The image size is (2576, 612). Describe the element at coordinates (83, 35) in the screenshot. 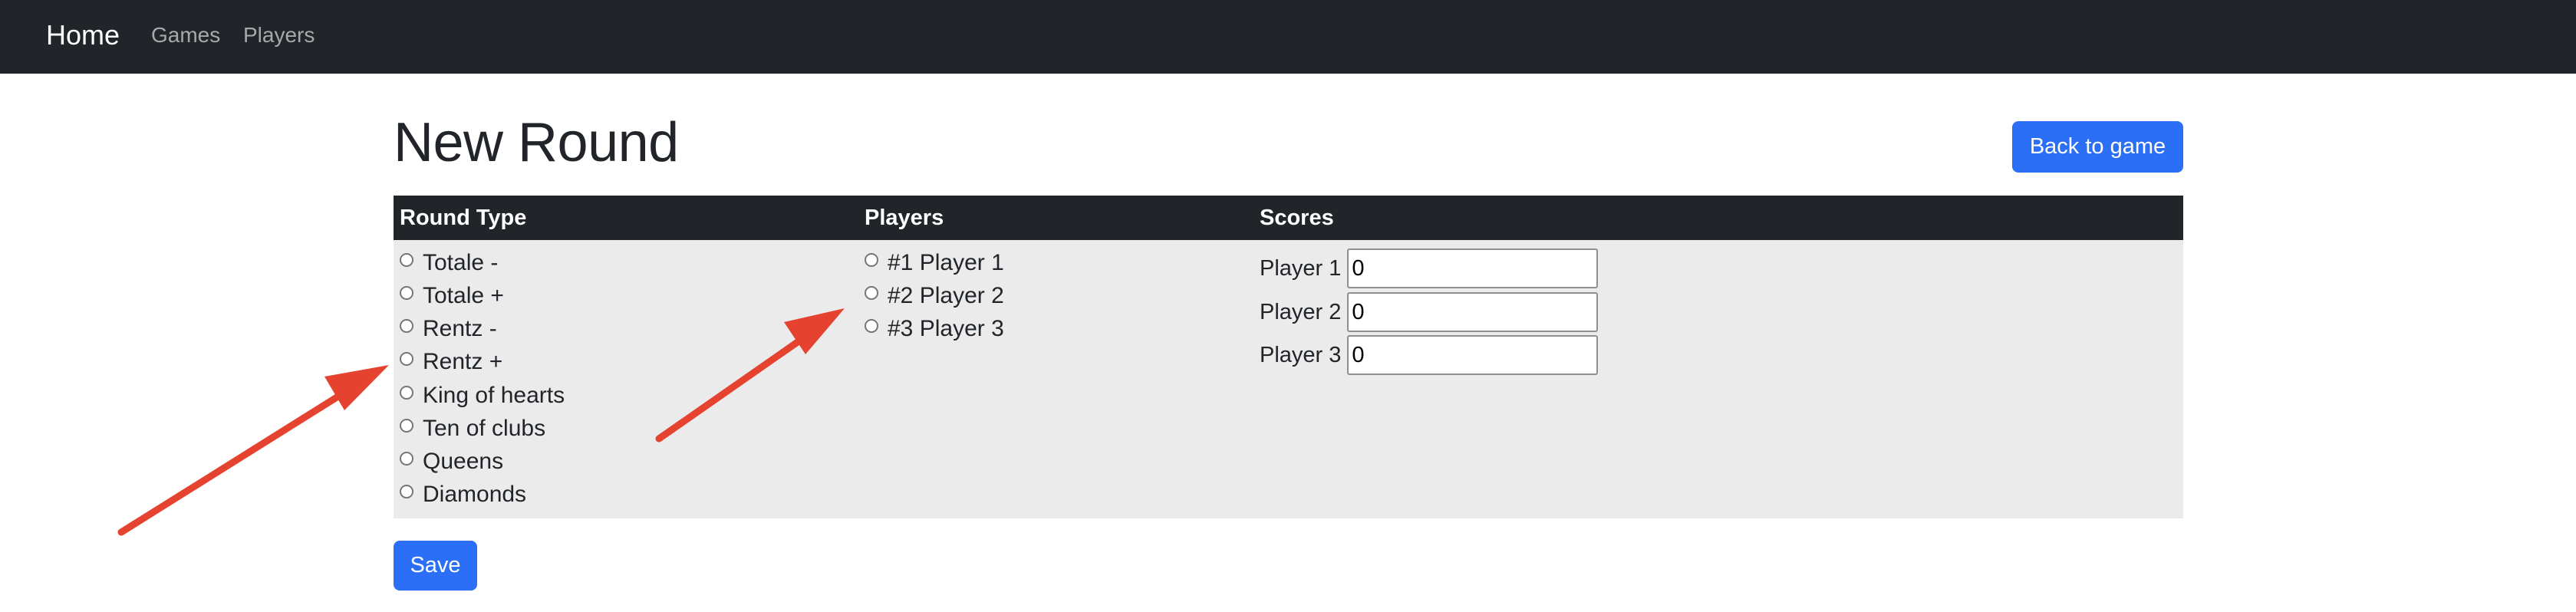

I see `nav-home-link: Home` at that location.